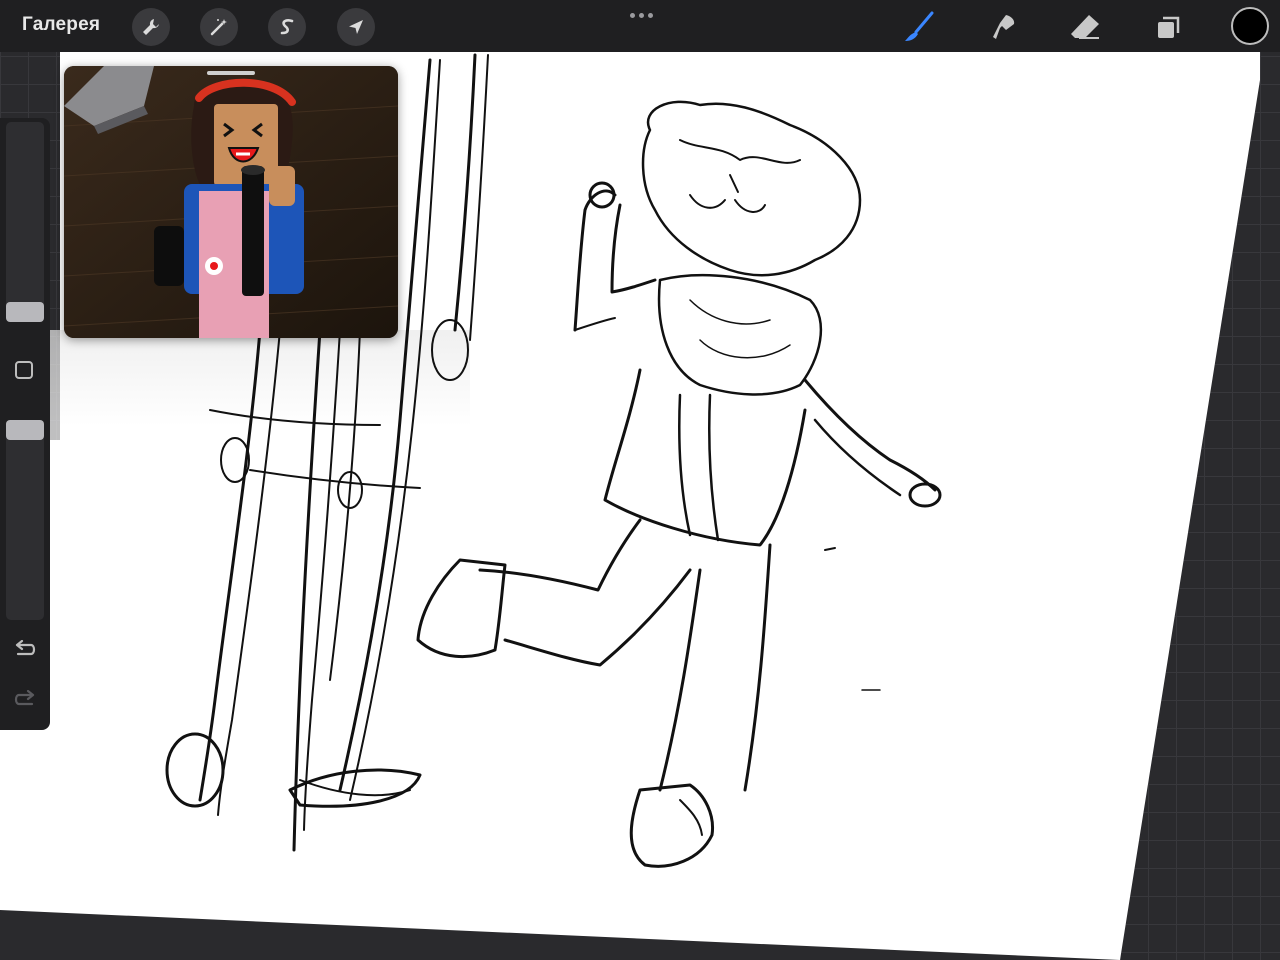 This screenshot has width=1280, height=960. I want to click on brush-tool, so click(919, 27).